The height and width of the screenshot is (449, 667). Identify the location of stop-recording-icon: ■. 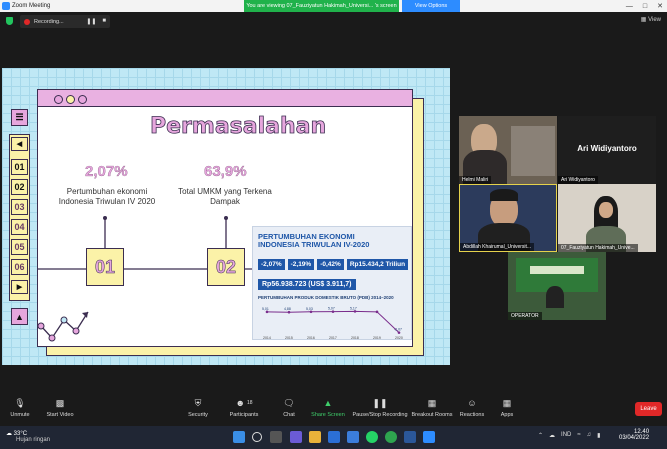
(104, 21).